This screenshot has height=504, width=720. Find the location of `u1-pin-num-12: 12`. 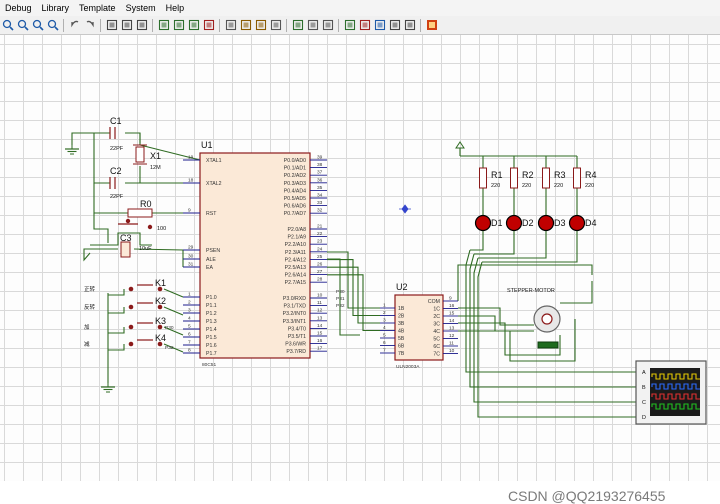

u1-pin-num-12: 12 is located at coordinates (320, 311).